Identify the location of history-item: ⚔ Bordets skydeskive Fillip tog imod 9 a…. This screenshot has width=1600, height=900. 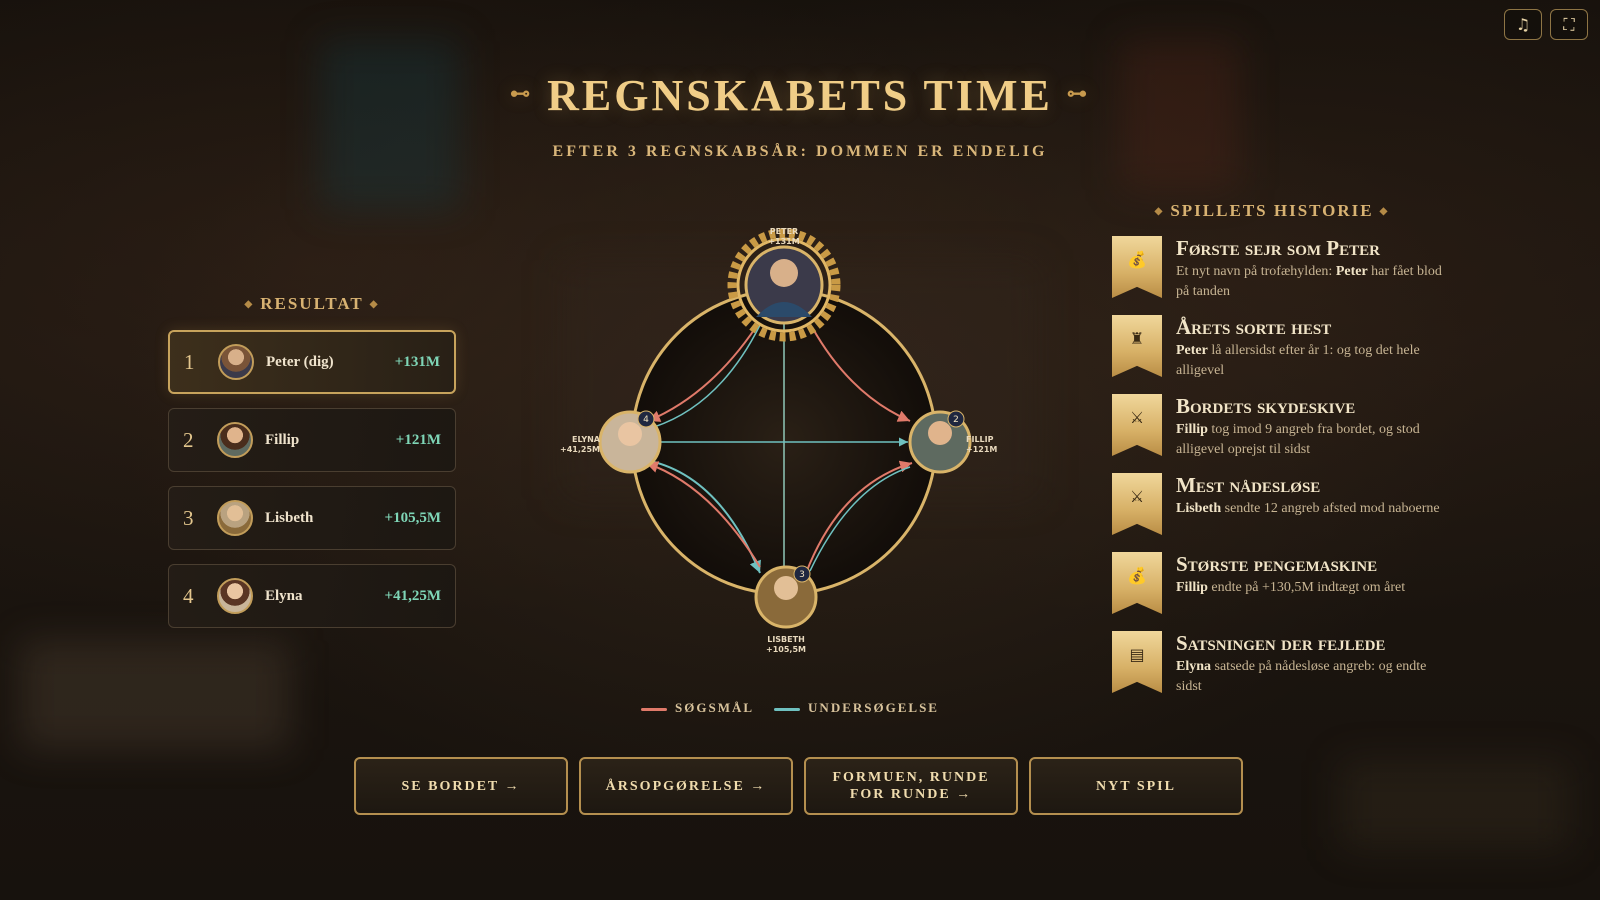
(1278, 429).